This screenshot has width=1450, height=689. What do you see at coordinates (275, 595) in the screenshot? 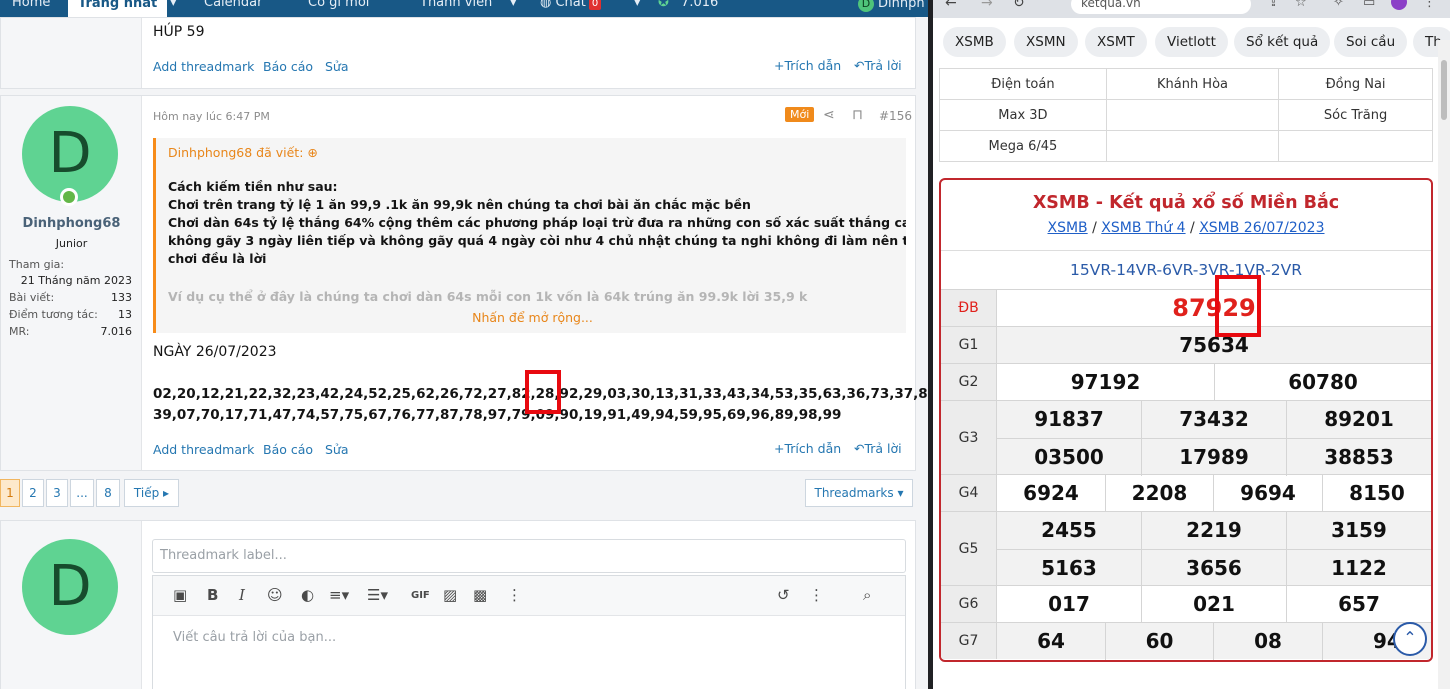
I see `emoji-icon: ☺` at bounding box center [275, 595].